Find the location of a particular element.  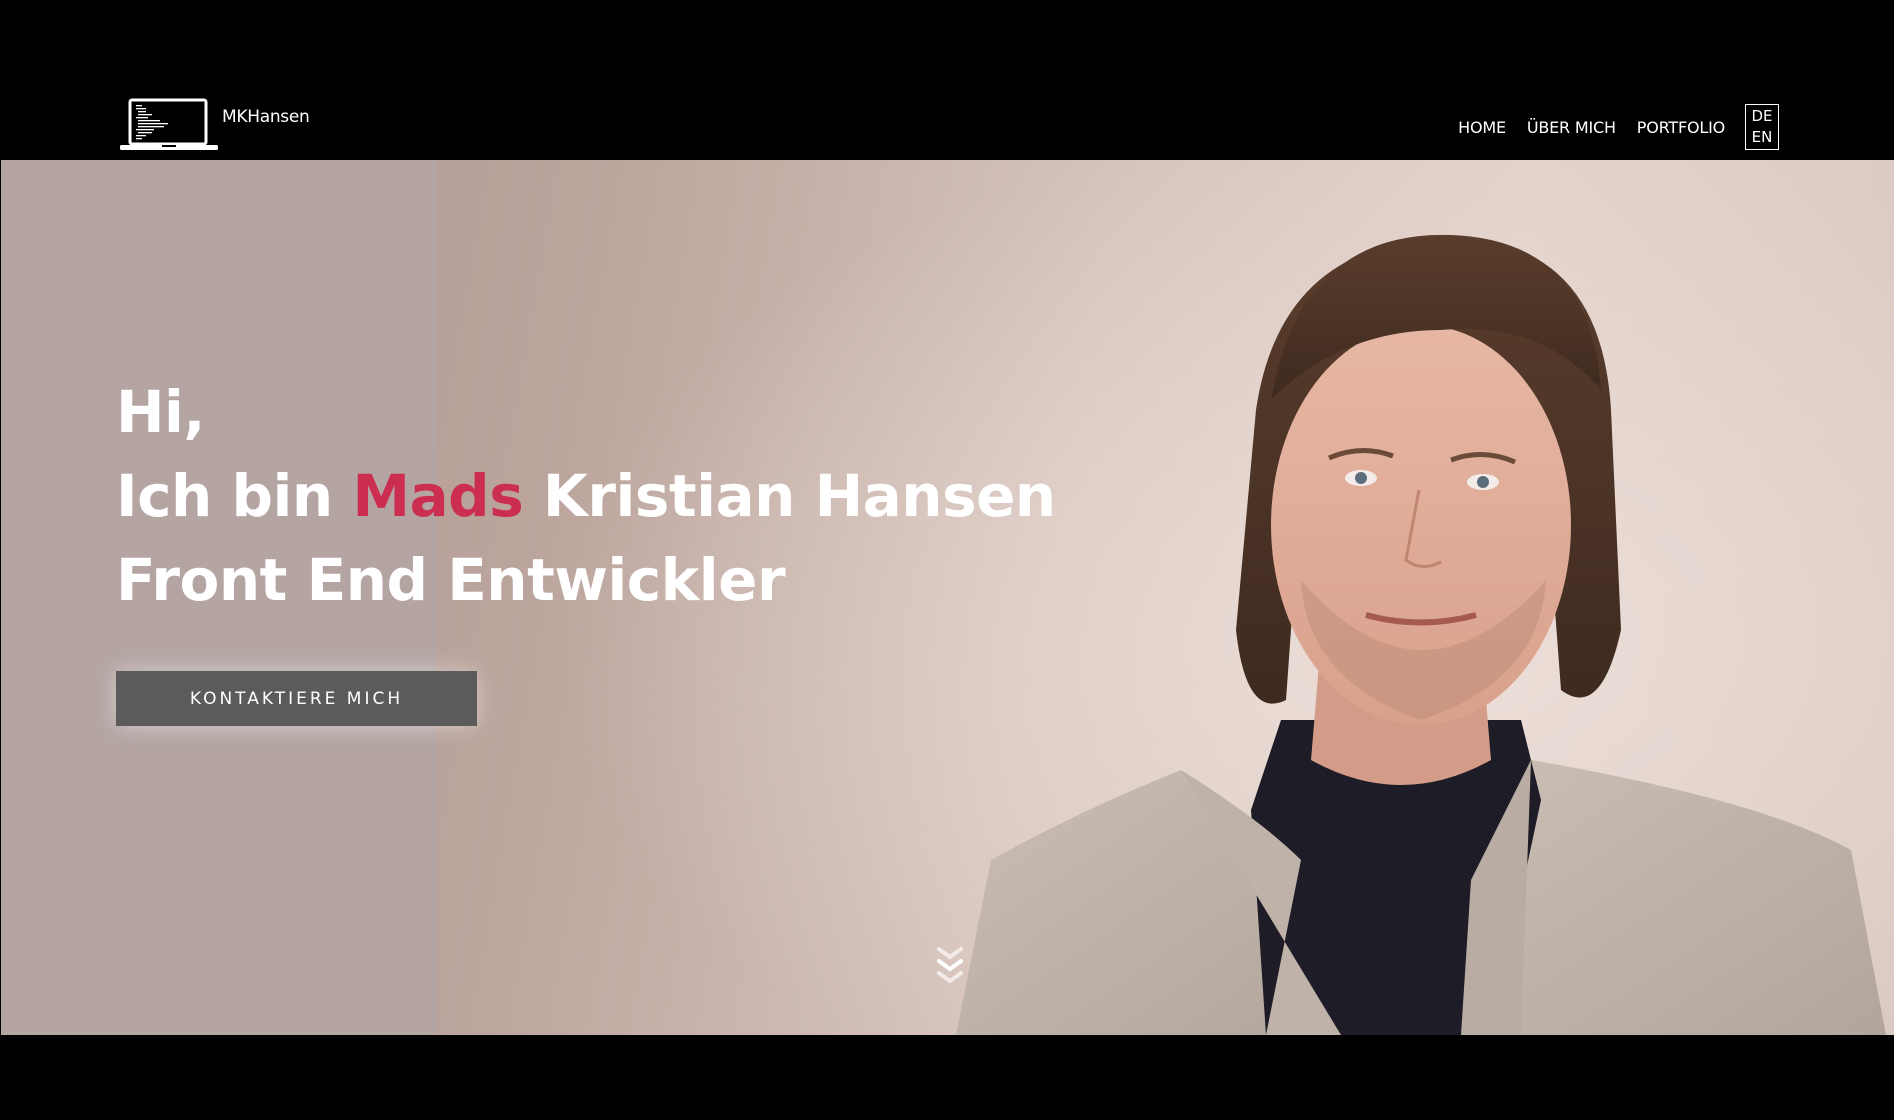

nav-item-ueber-mich: ÜBER MICH is located at coordinates (1571, 127).